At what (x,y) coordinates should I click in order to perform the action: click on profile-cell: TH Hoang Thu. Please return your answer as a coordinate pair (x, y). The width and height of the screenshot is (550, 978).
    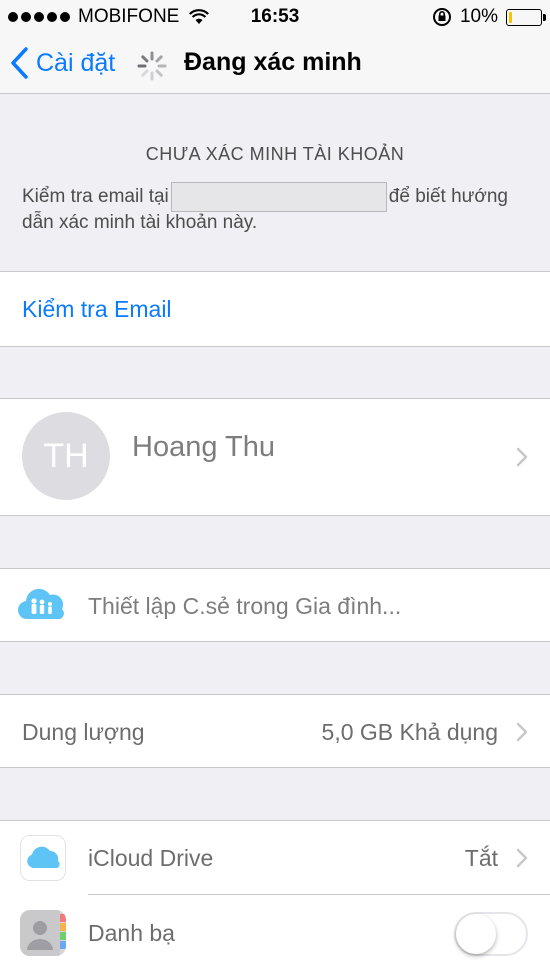
    Looking at the image, I should click on (275, 457).